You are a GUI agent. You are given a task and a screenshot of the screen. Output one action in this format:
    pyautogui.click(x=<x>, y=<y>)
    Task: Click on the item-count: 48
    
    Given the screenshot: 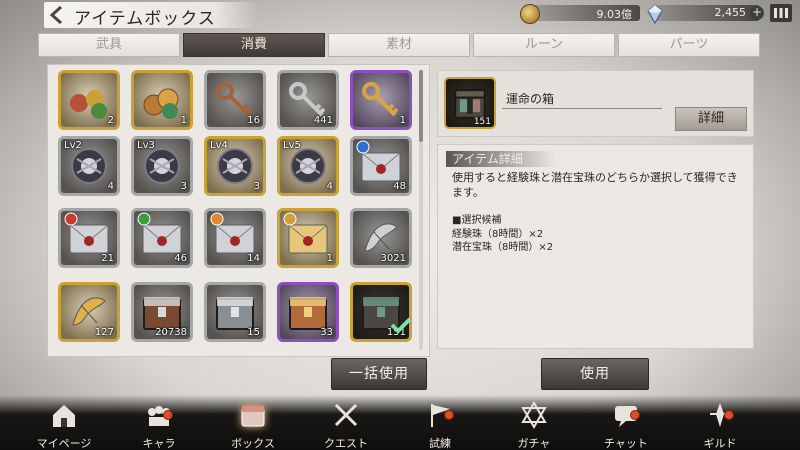 What is the action you would take?
    pyautogui.click(x=399, y=186)
    